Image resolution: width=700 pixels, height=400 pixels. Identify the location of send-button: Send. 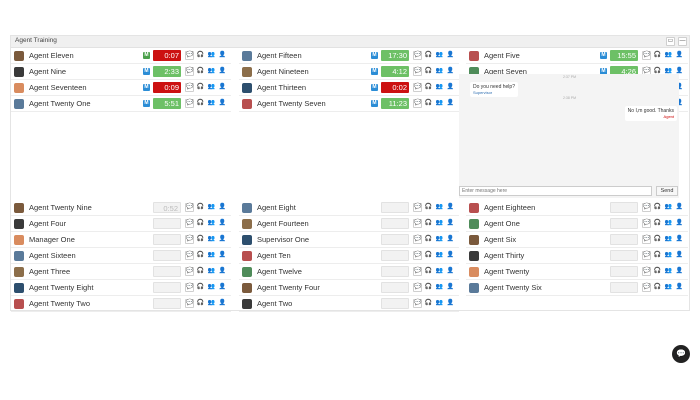
(667, 191).